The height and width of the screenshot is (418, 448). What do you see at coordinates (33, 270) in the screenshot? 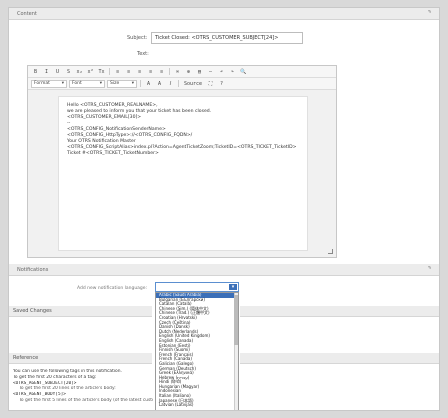
I see `notifications-section-title: Notifications` at bounding box center [33, 270].